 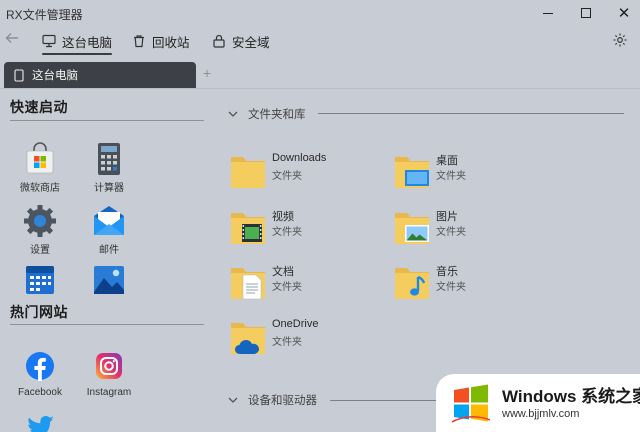 I want to click on drives-group-header: 设备和驱动器, so click(x=272, y=400).